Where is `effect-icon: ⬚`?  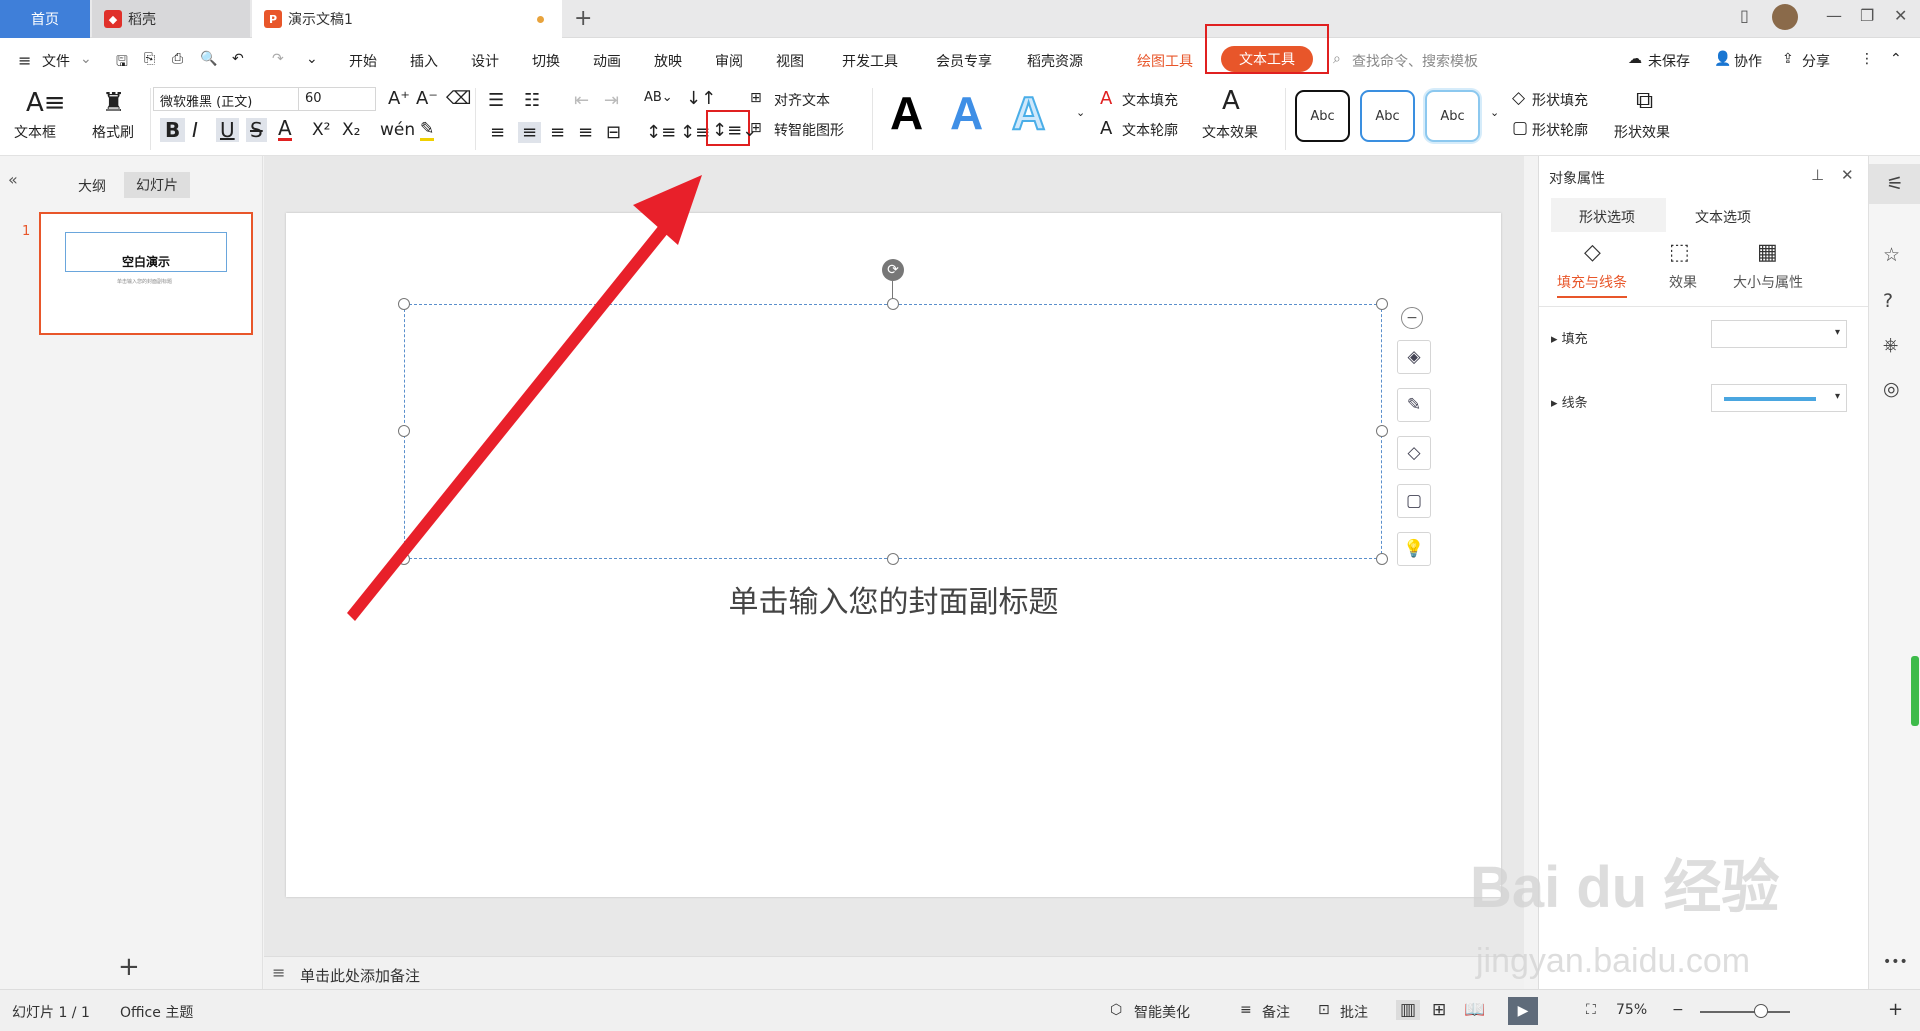 effect-icon: ⬚ is located at coordinates (1679, 252).